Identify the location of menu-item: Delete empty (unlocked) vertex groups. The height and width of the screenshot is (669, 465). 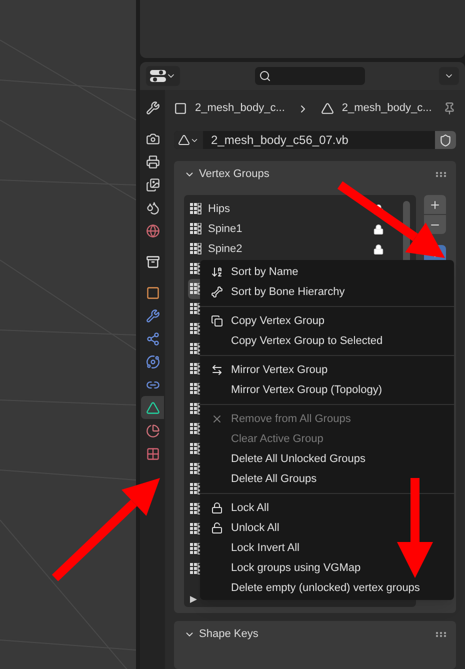
(327, 588).